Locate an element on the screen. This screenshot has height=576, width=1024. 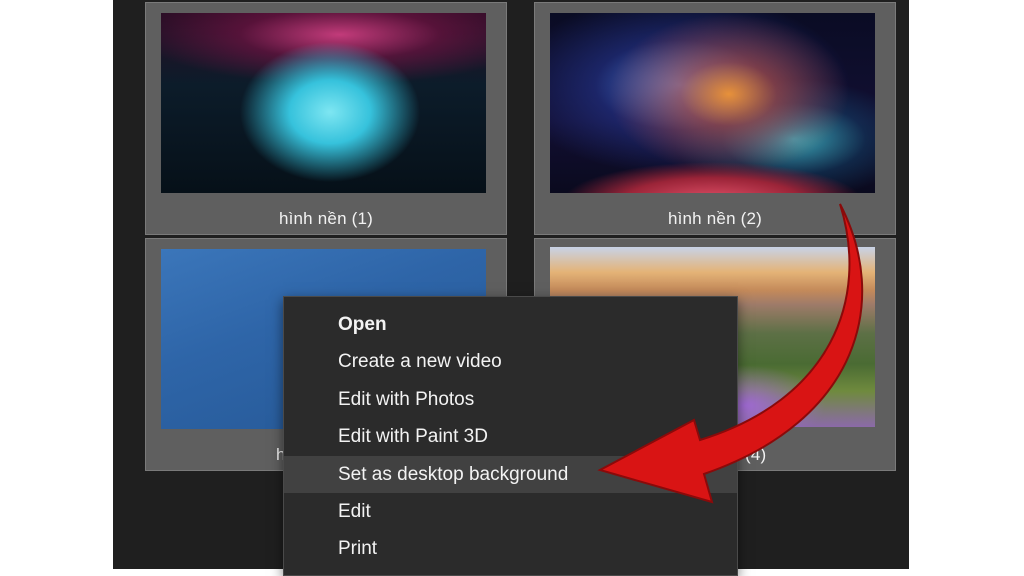
menu-item-print: Print is located at coordinates (510, 548).